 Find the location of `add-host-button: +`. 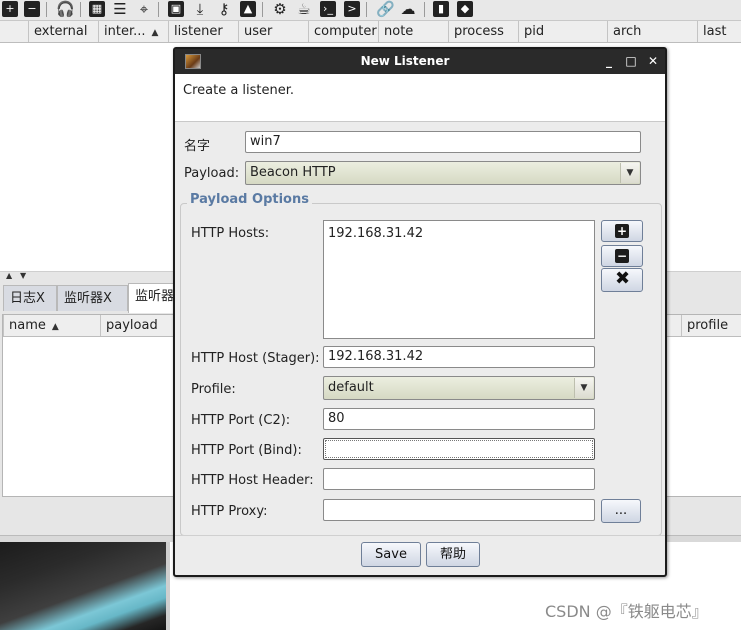

add-host-button: + is located at coordinates (622, 231).